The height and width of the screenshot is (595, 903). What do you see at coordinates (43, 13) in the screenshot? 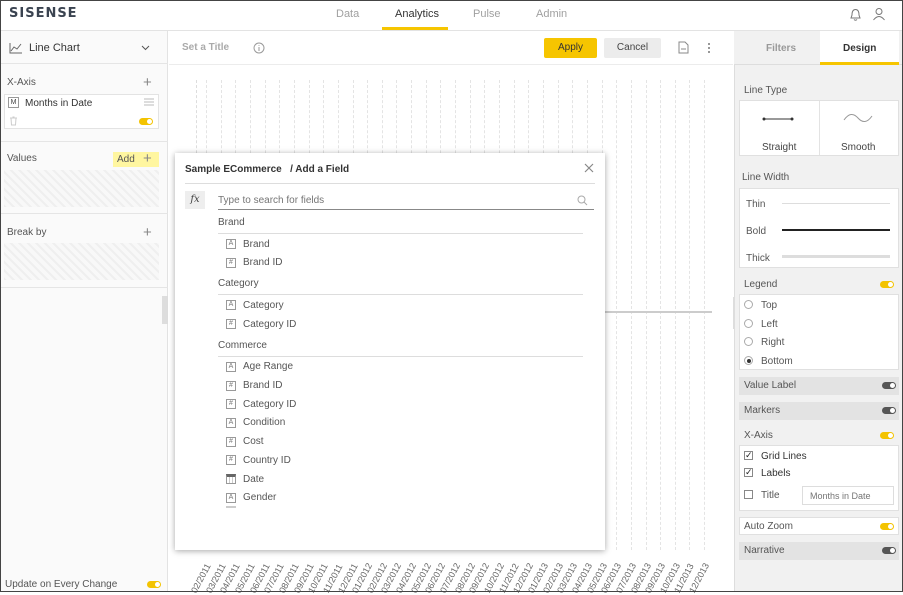
I see `sisense-logo: SISENSE` at bounding box center [43, 13].